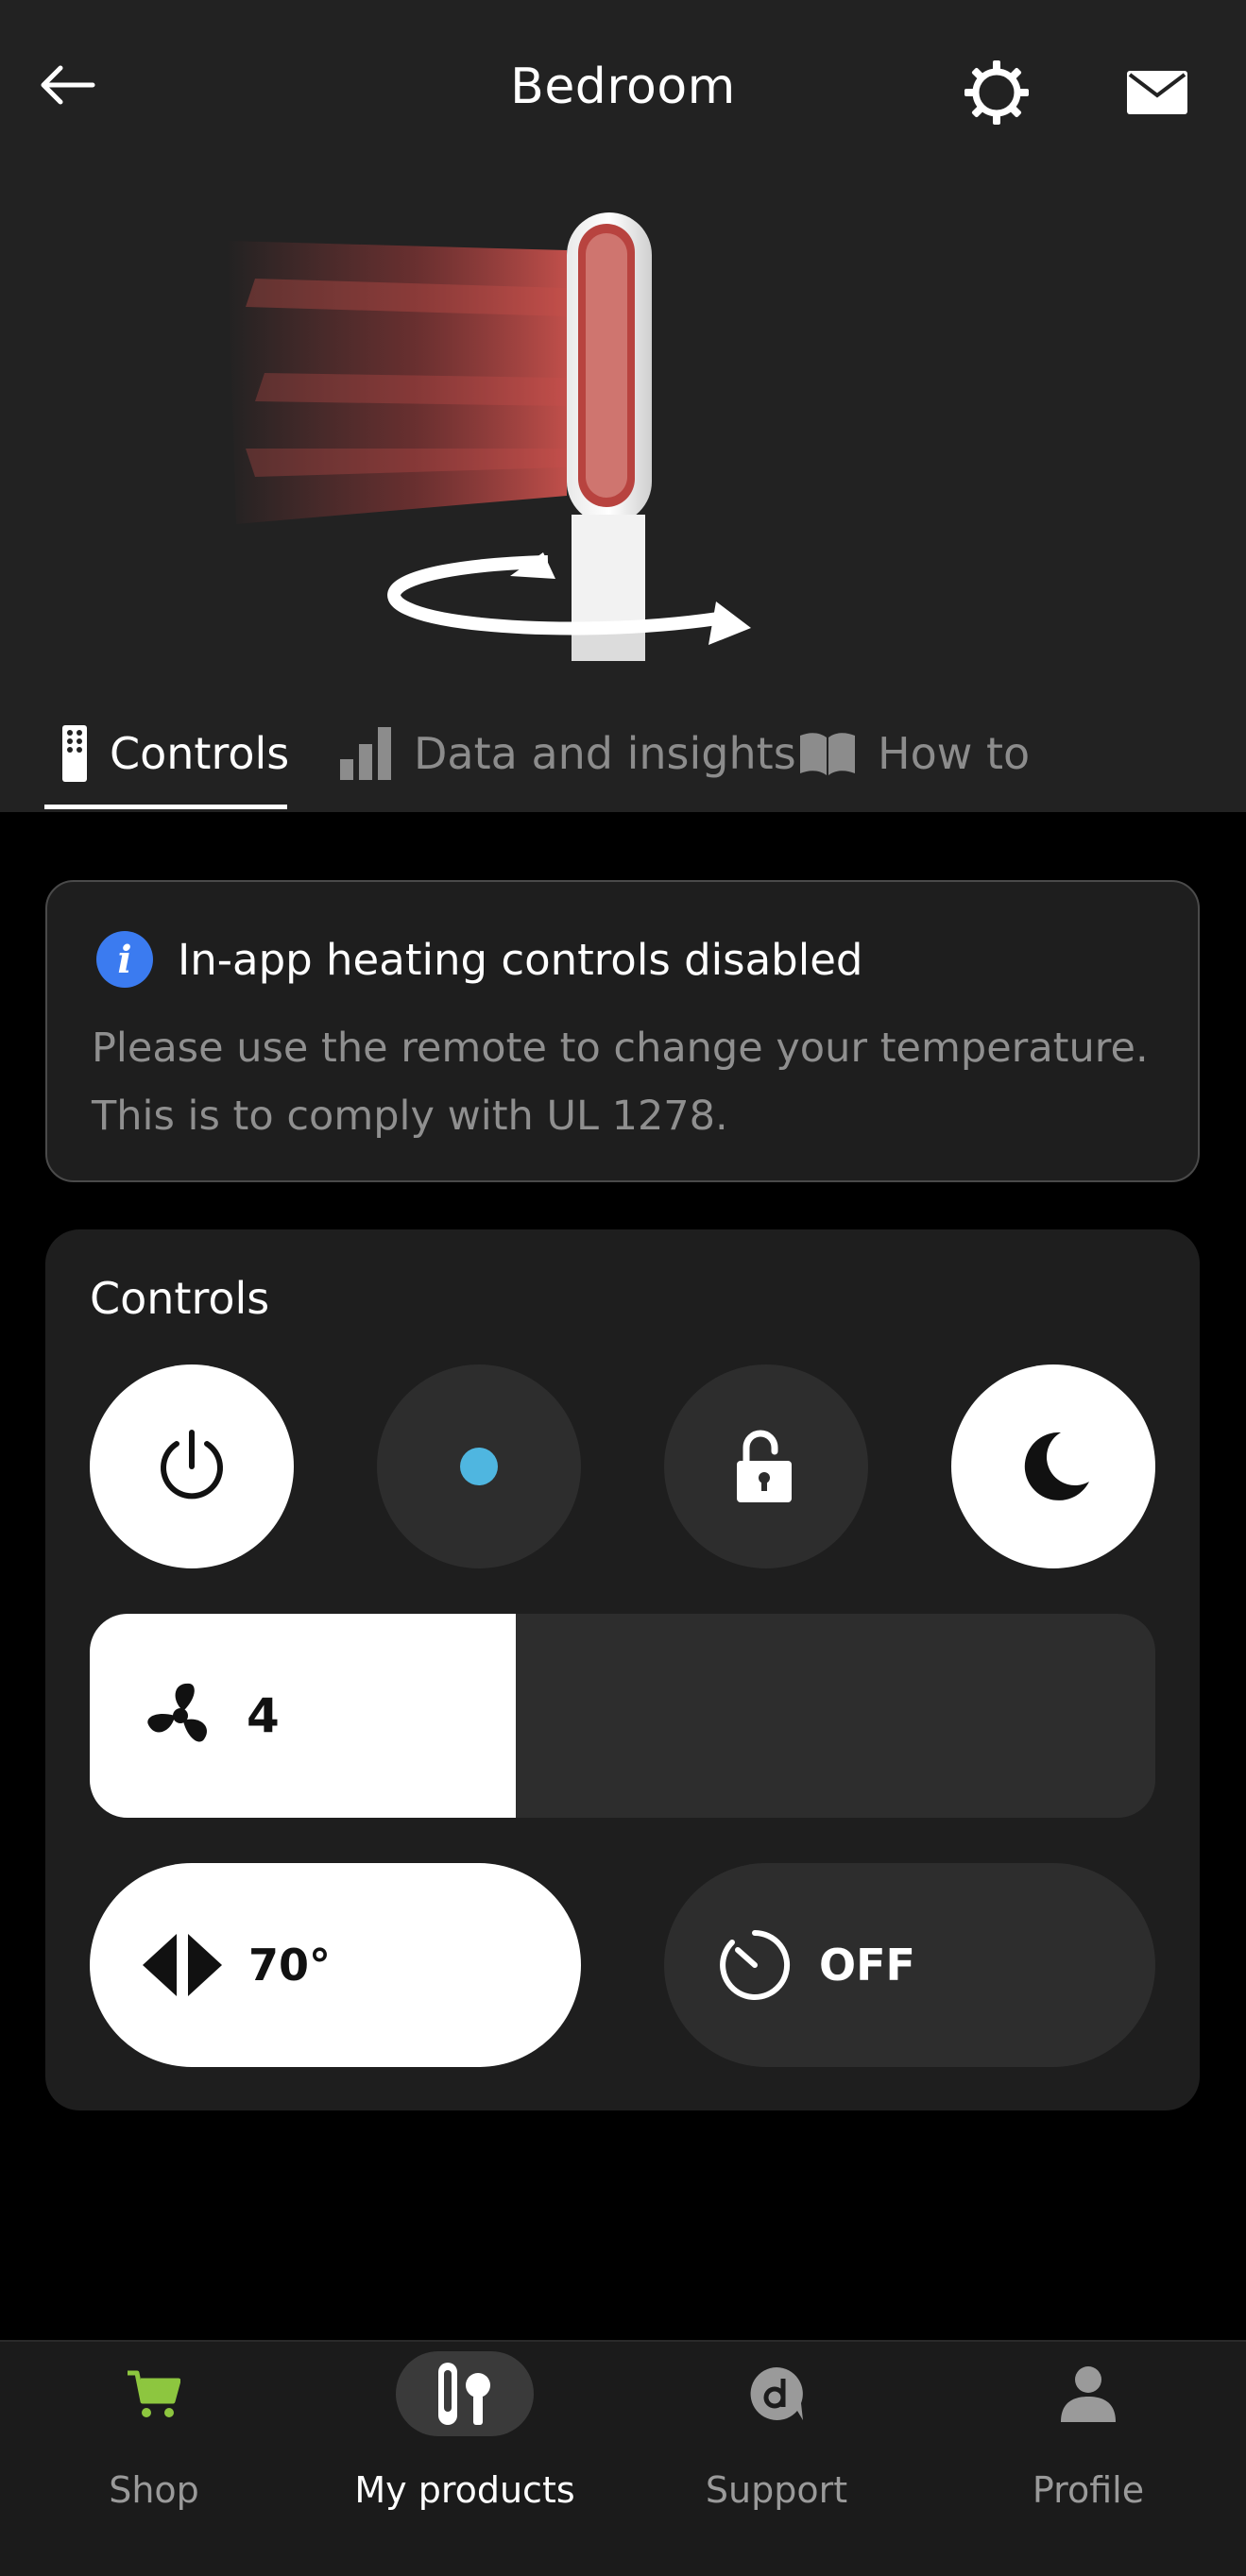 Image resolution: width=1246 pixels, height=2576 pixels. What do you see at coordinates (1088, 2459) in the screenshot?
I see `nav-profile: Profile` at bounding box center [1088, 2459].